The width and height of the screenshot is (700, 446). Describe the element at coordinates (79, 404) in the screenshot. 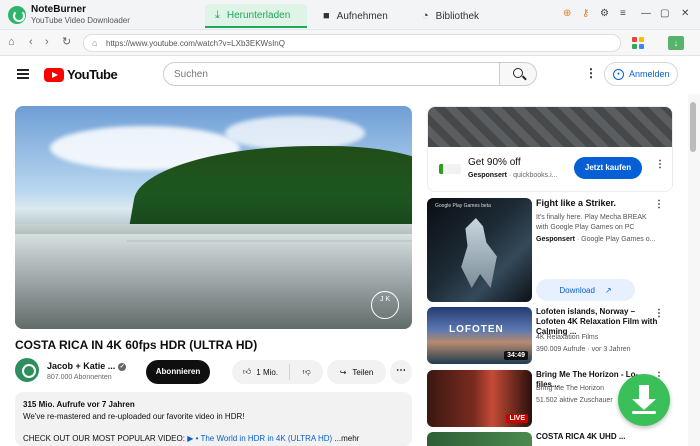

I see `description-meta: 315 Mio. Aufrufe vor 7 Jahren` at that location.